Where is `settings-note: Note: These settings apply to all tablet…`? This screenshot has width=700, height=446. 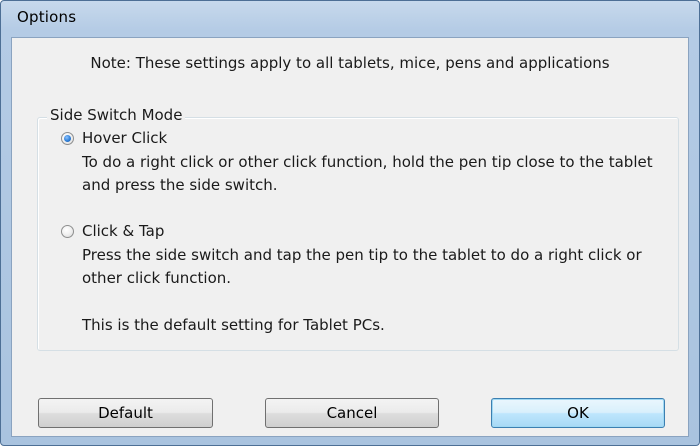 settings-note: Note: These settings apply to all tablet… is located at coordinates (350, 63).